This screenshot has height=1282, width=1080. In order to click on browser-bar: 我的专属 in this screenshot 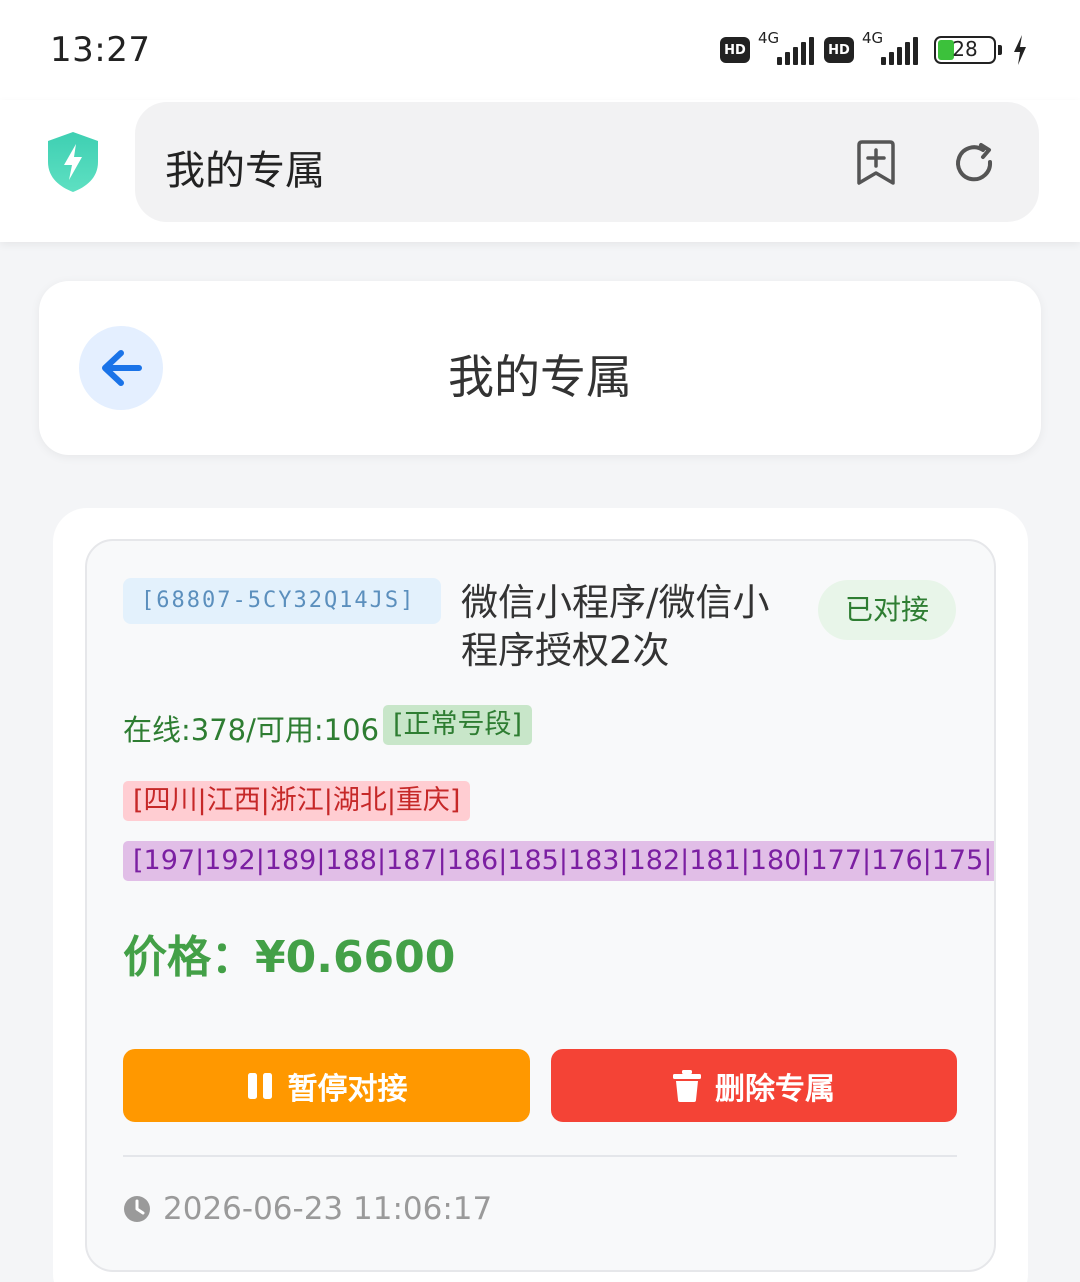, I will do `click(540, 171)`.